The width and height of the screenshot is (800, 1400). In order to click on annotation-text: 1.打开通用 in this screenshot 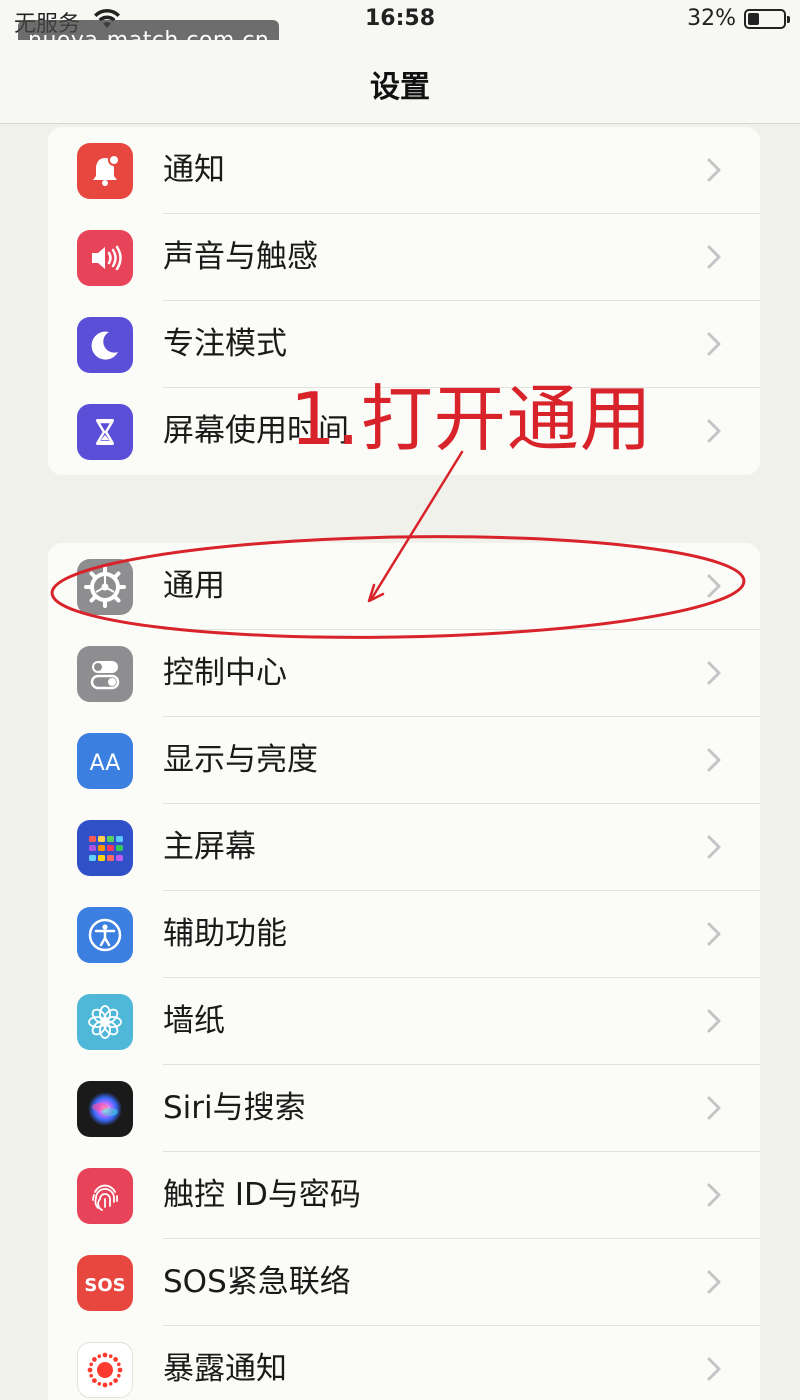, I will do `click(471, 419)`.